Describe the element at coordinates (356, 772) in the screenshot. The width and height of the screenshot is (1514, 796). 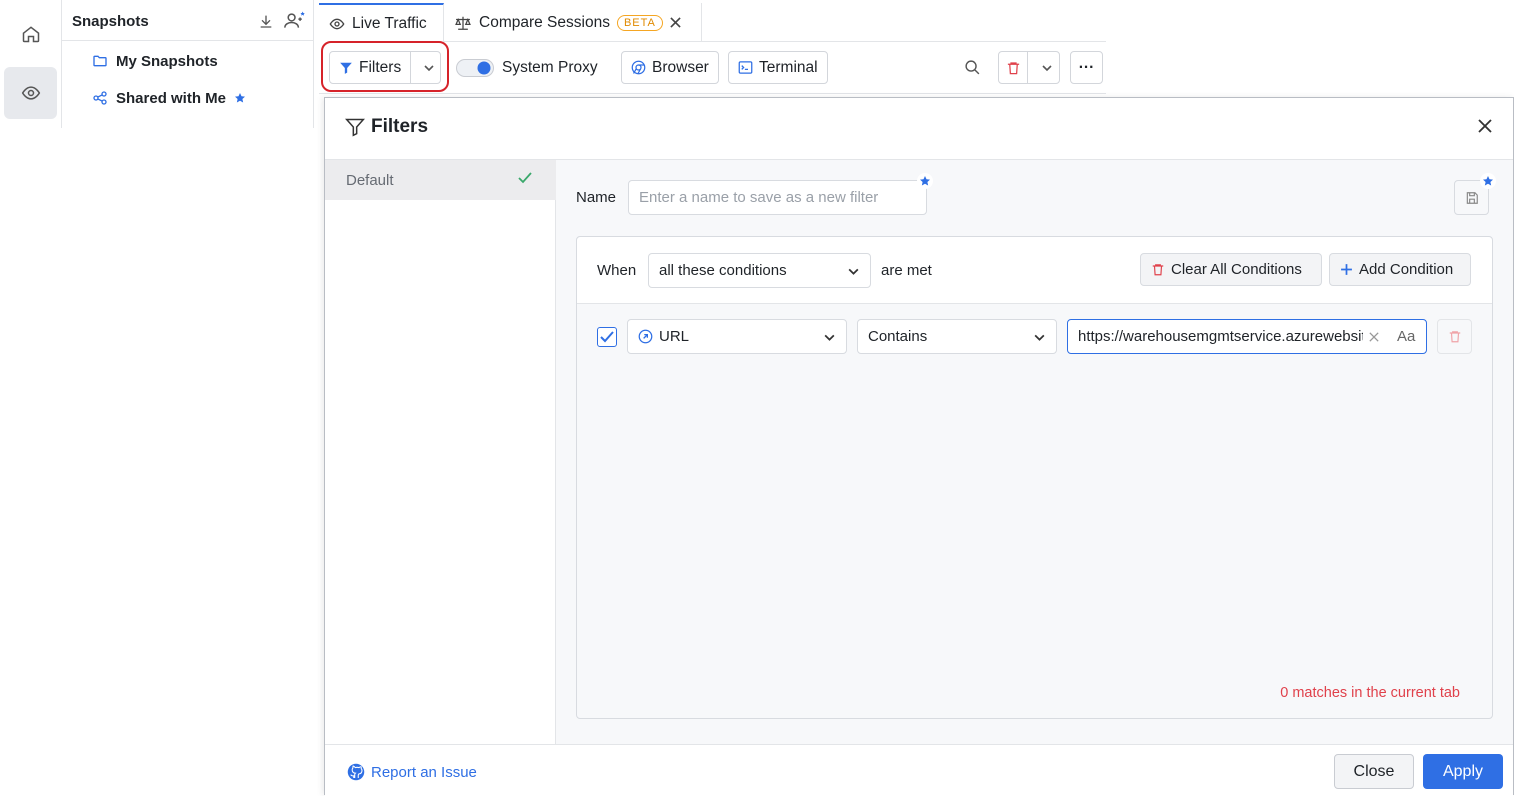
I see `github-icon` at that location.